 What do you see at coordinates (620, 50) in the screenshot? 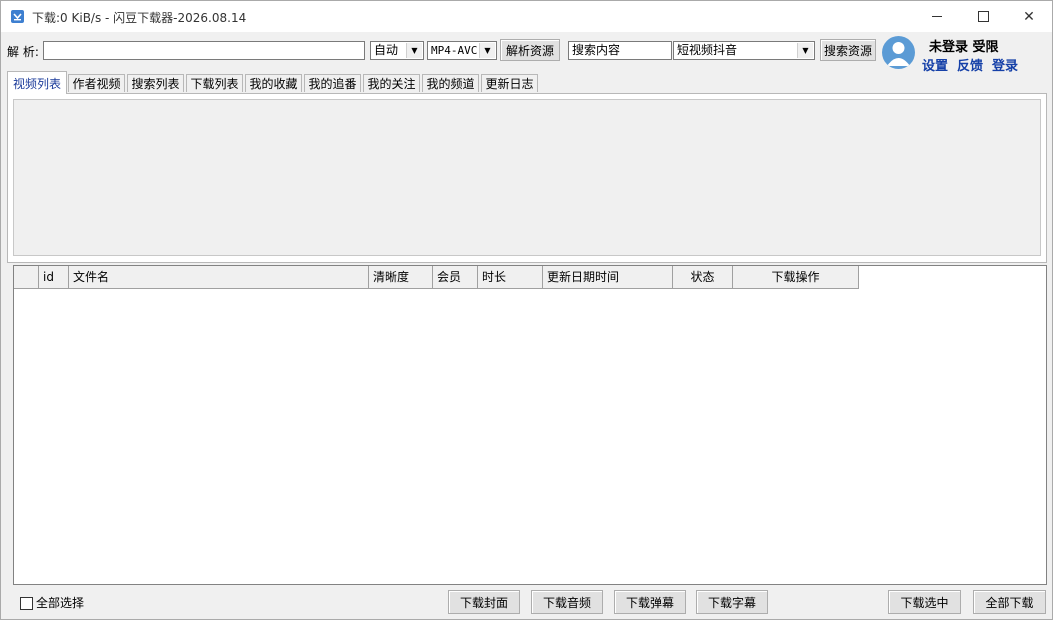
I see `search-input: 搜索内容` at bounding box center [620, 50].